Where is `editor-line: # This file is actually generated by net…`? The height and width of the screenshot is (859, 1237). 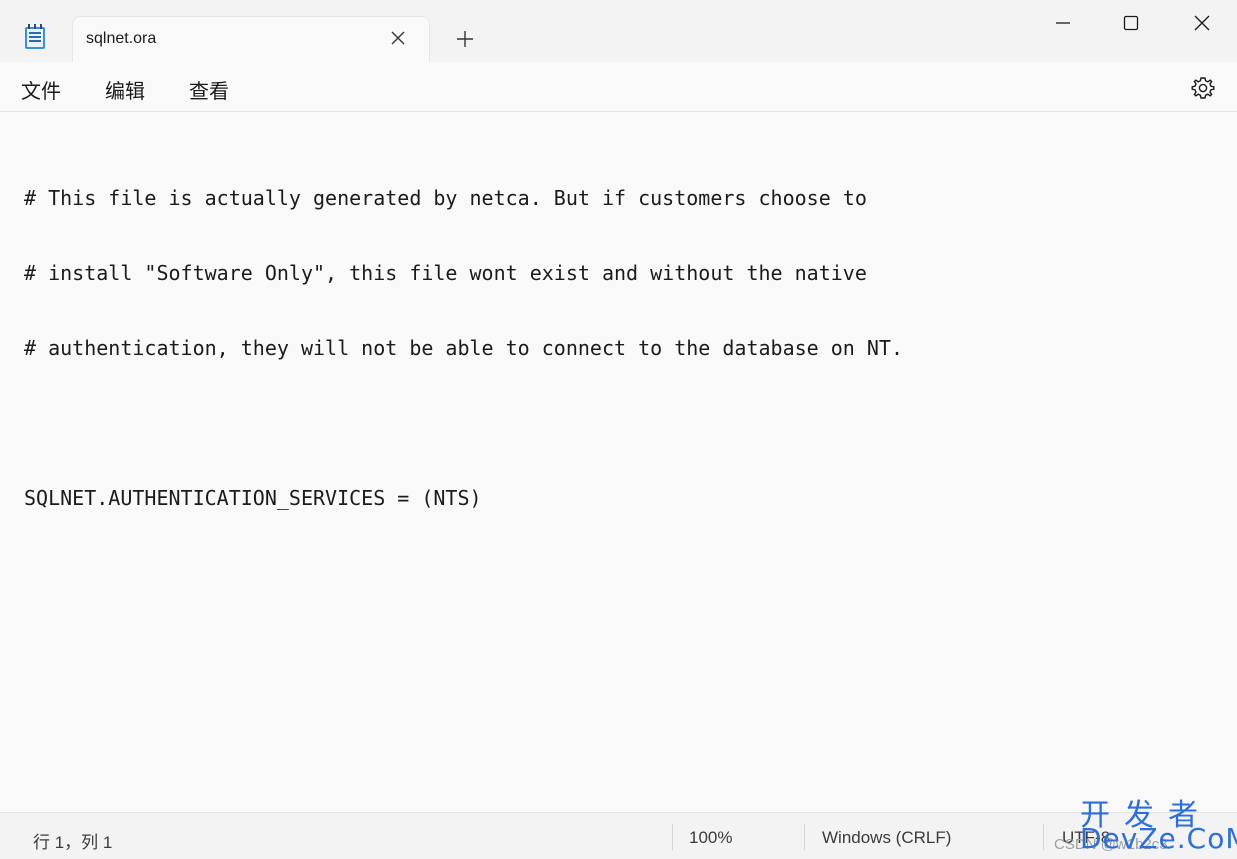 editor-line: # This file is actually generated by net… is located at coordinates (445, 198).